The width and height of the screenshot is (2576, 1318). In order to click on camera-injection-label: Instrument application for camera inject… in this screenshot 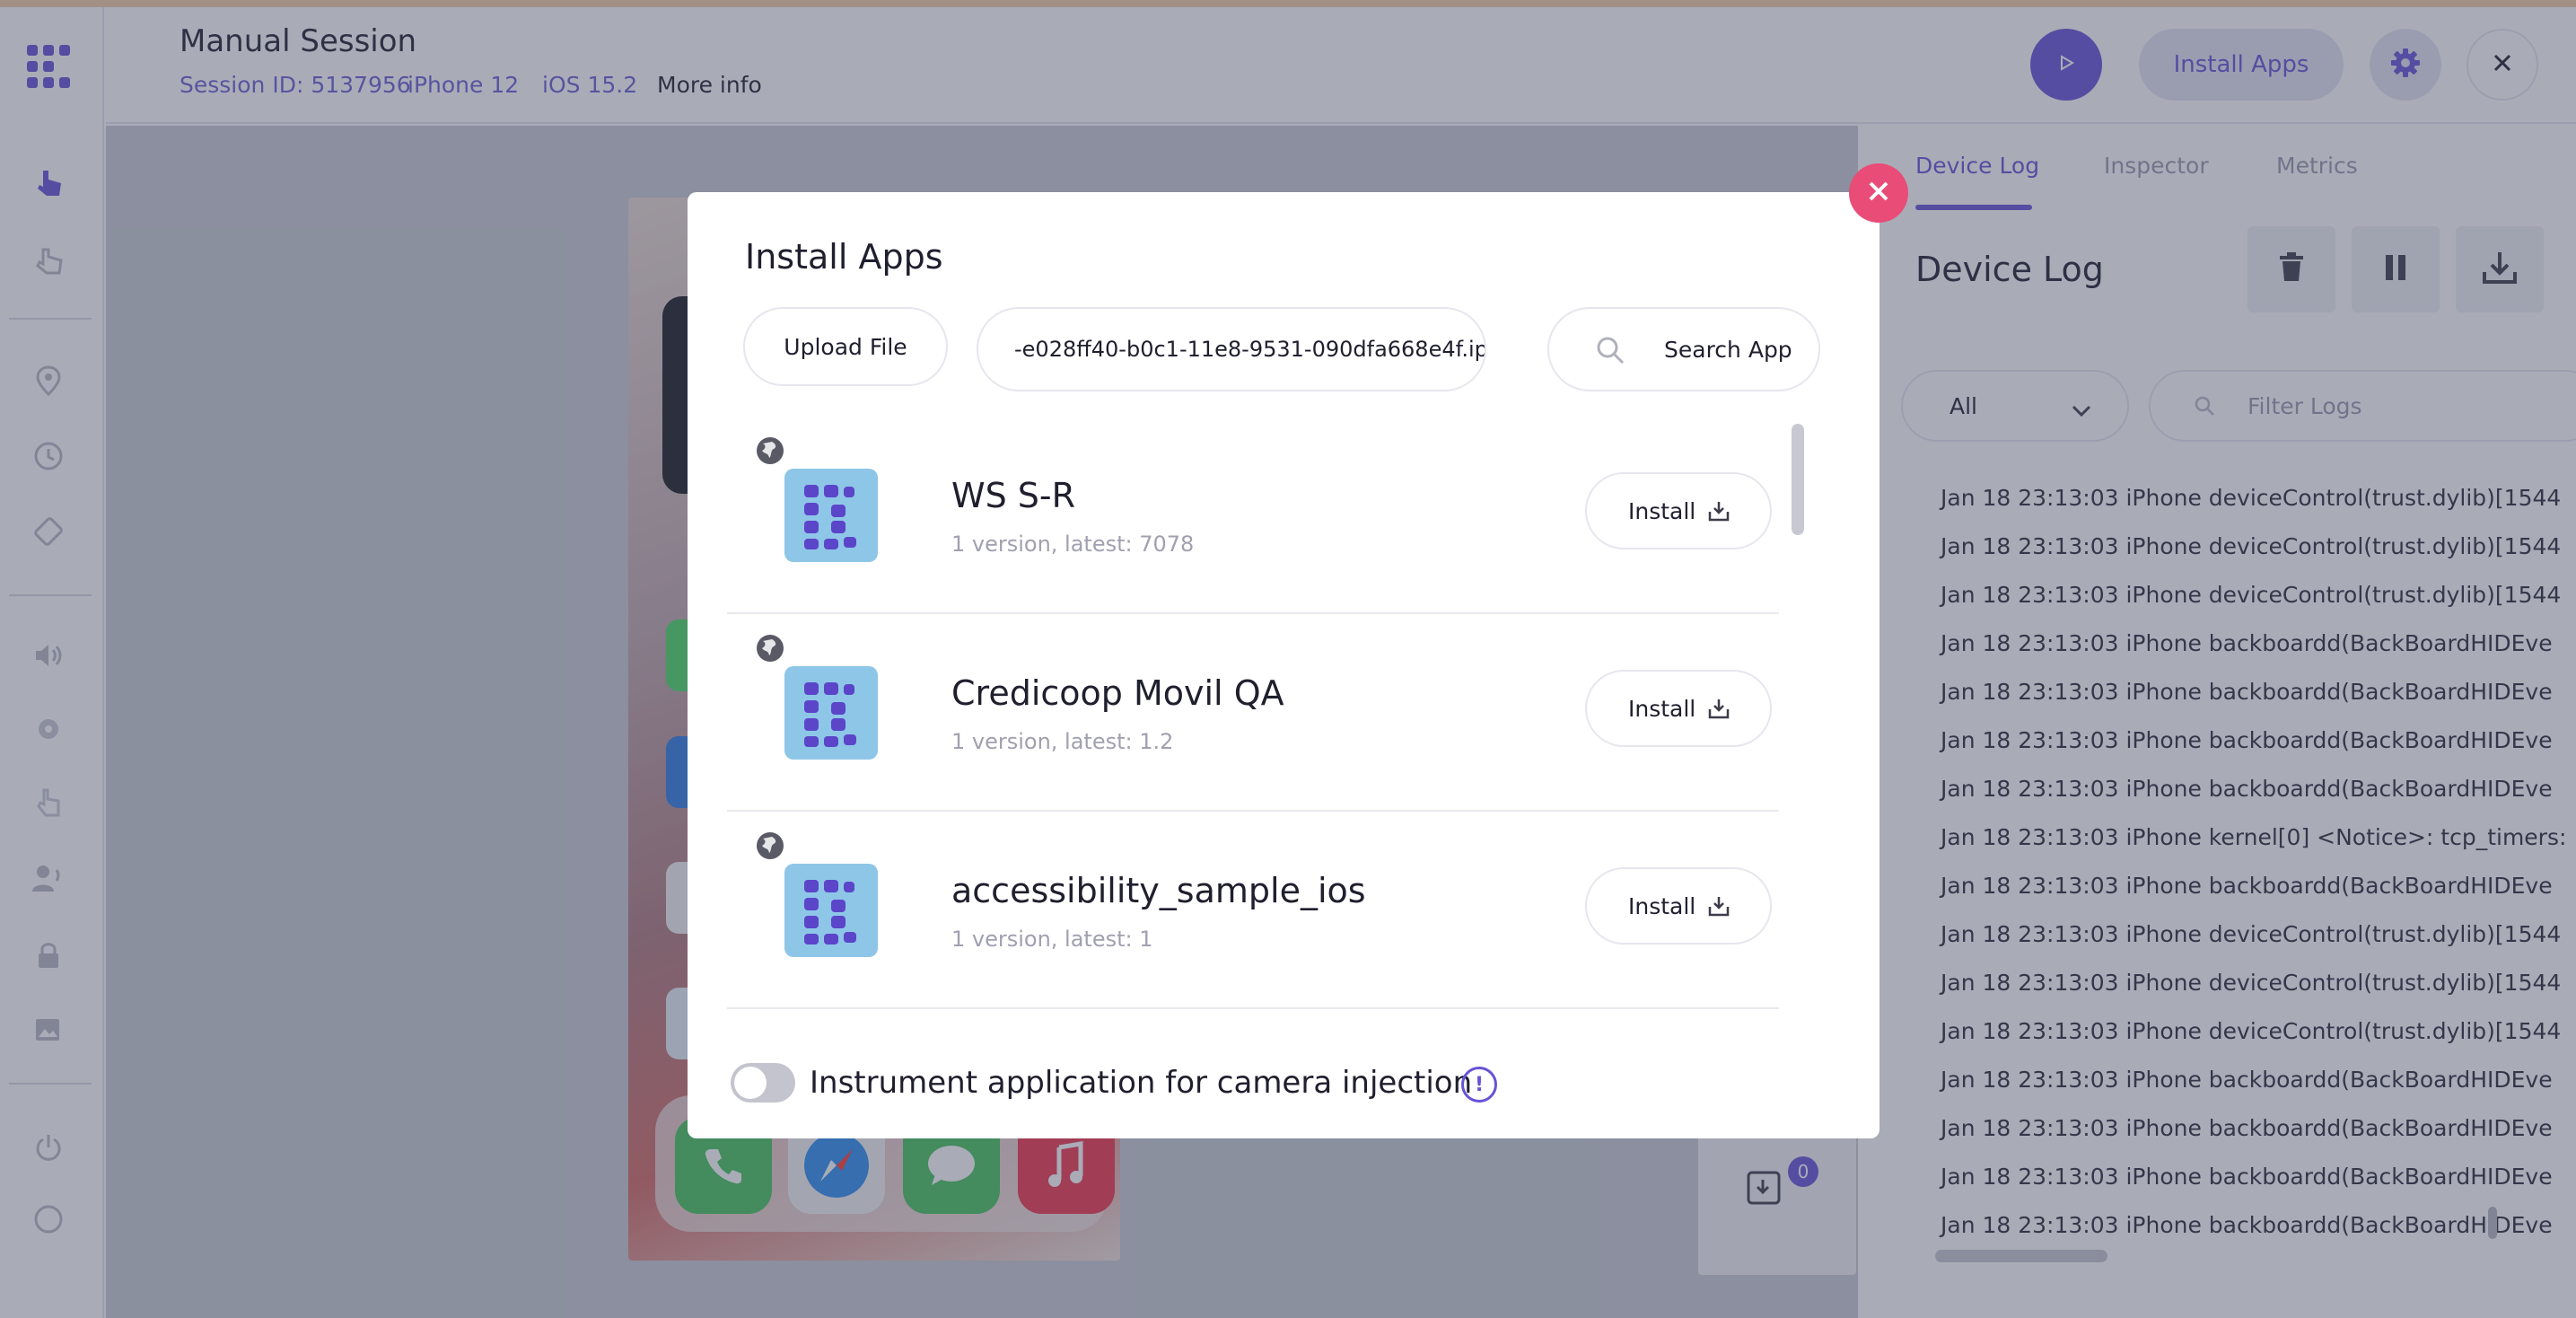, I will do `click(1141, 1083)`.